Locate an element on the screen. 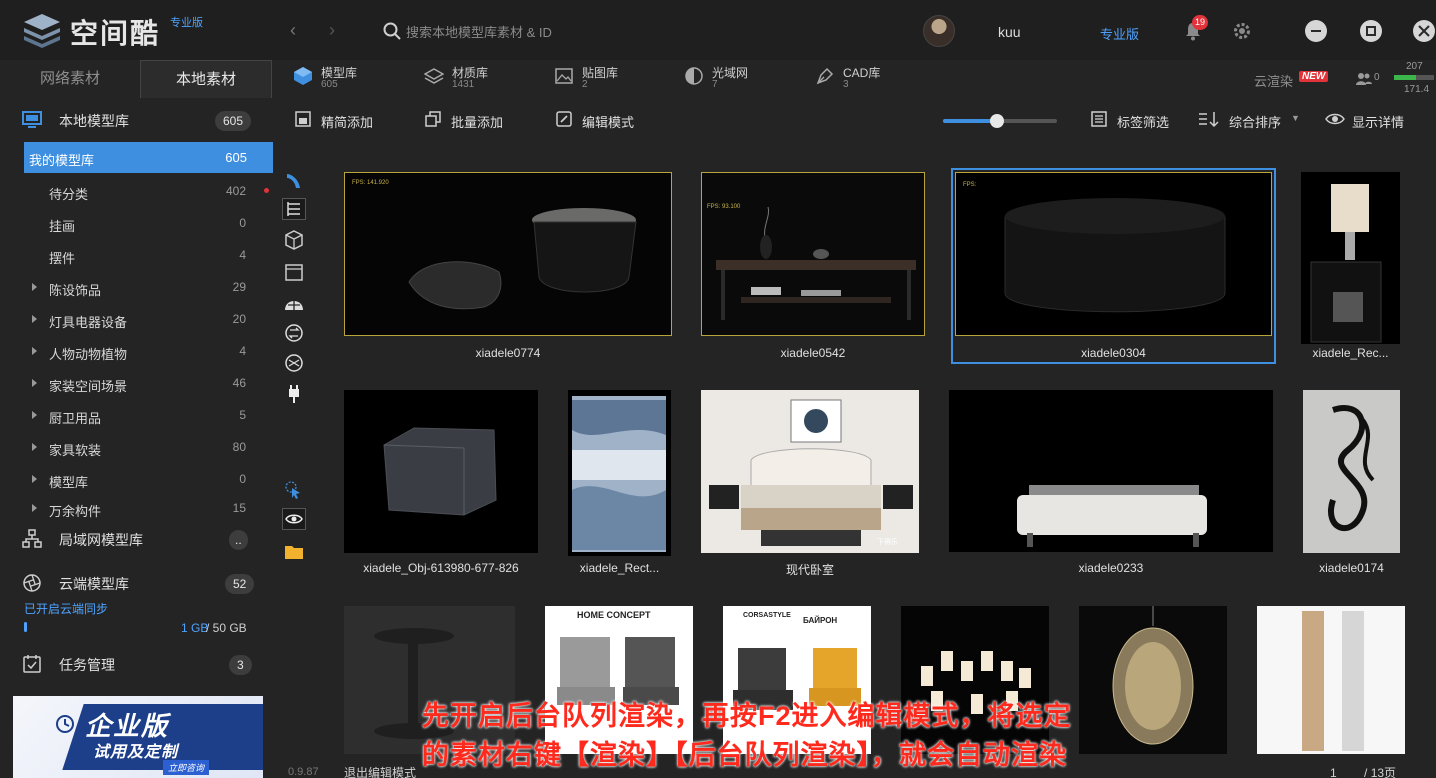 This screenshot has height=778, width=1436. minimize-button is located at coordinates (1316, 31).